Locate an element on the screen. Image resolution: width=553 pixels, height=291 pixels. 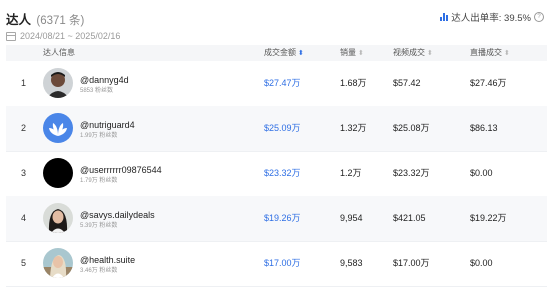
table-header: 达人信息 成交金额 ⬍ 销量 ⬍ 视频成交 ⬍ 直播成交 ⬍ is located at coordinates (276, 53).